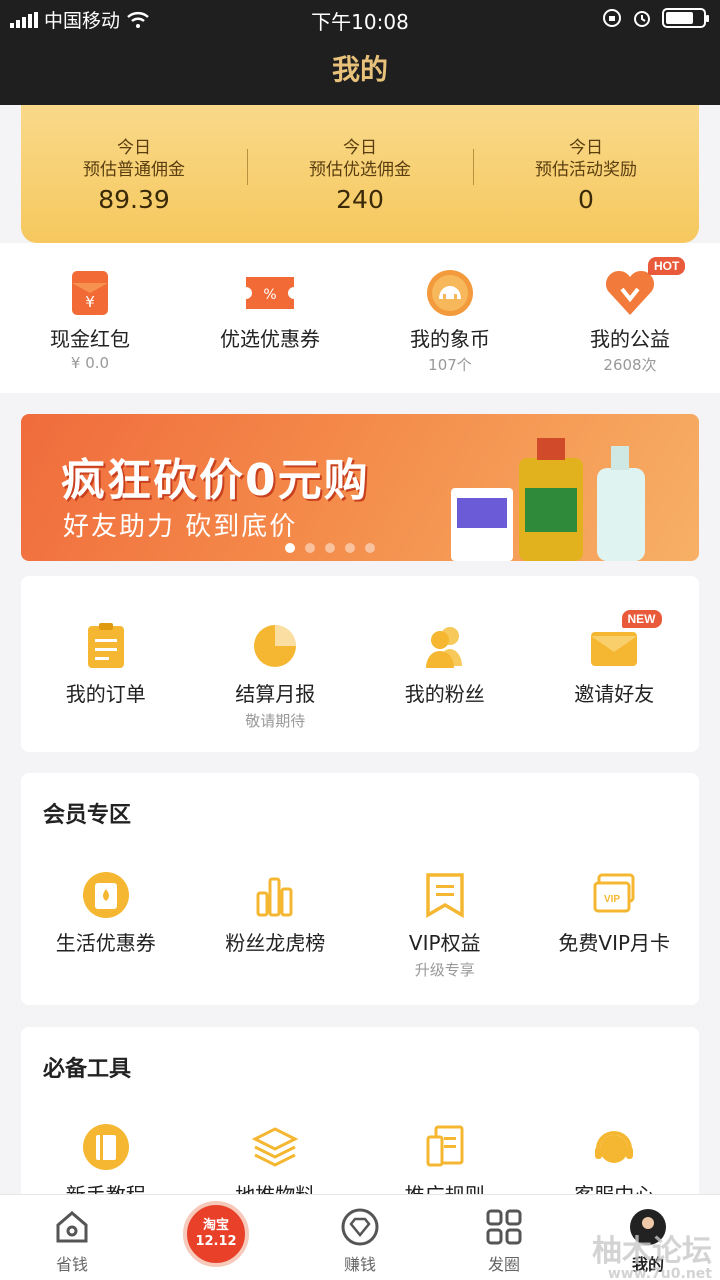  Describe the element at coordinates (630, 339) in the screenshot. I see `shortcut-label: 我的公益` at that location.